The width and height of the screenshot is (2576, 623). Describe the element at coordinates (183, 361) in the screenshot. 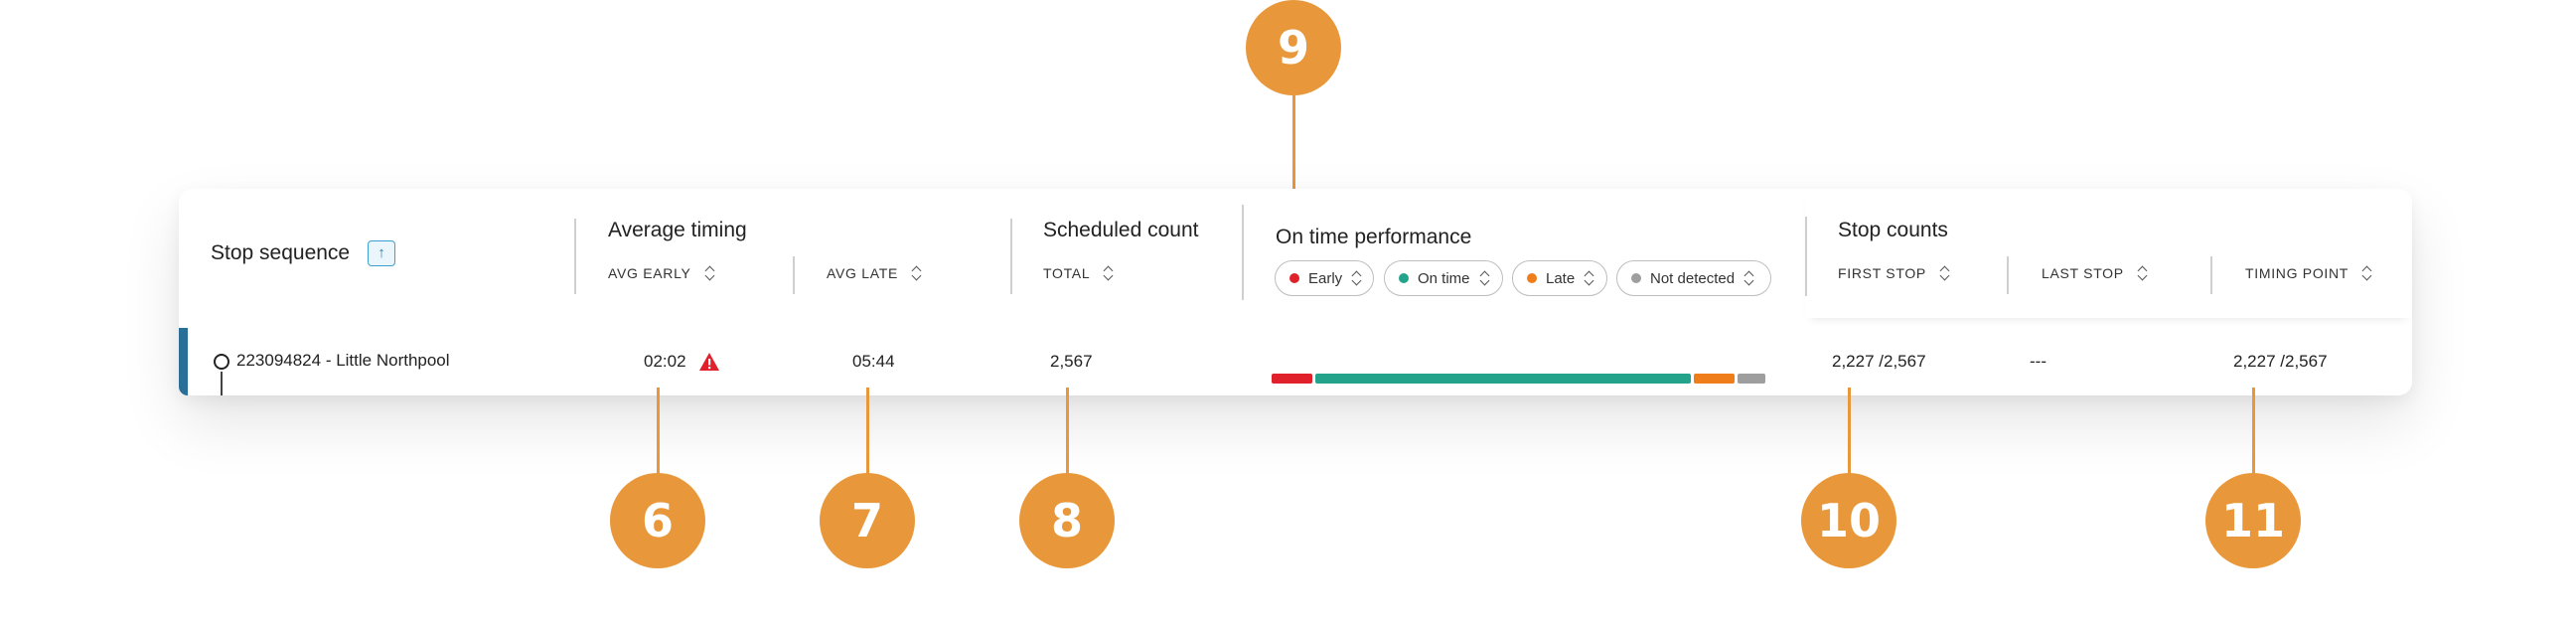

I see `row-accent-bar` at that location.